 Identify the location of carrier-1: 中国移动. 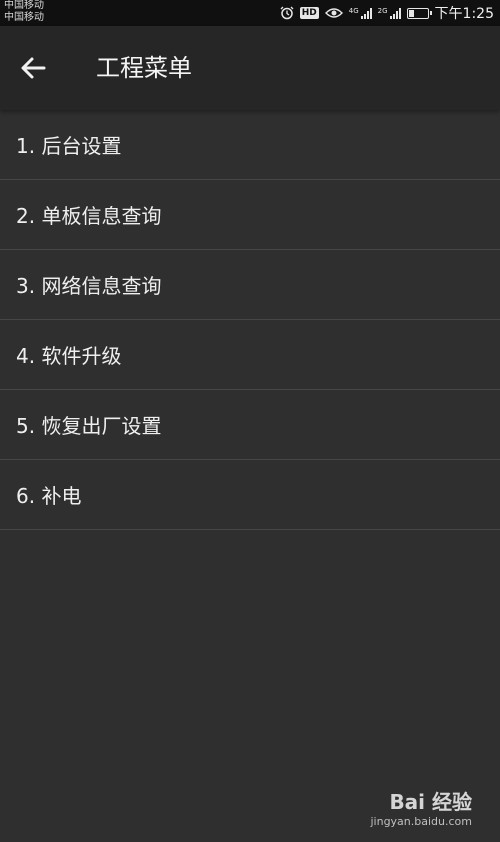
(24, 5).